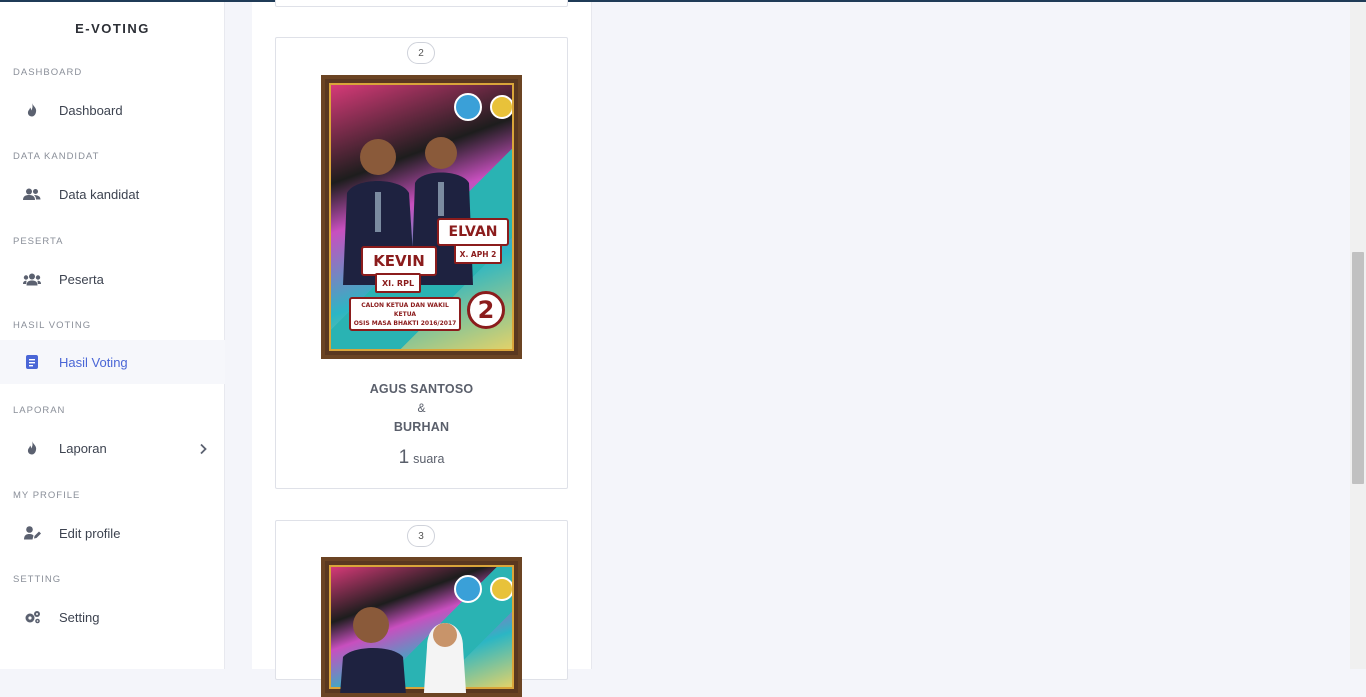 The width and height of the screenshot is (1366, 697). What do you see at coordinates (99, 194) in the screenshot?
I see `sidebar-item-label: Data kandidat` at bounding box center [99, 194].